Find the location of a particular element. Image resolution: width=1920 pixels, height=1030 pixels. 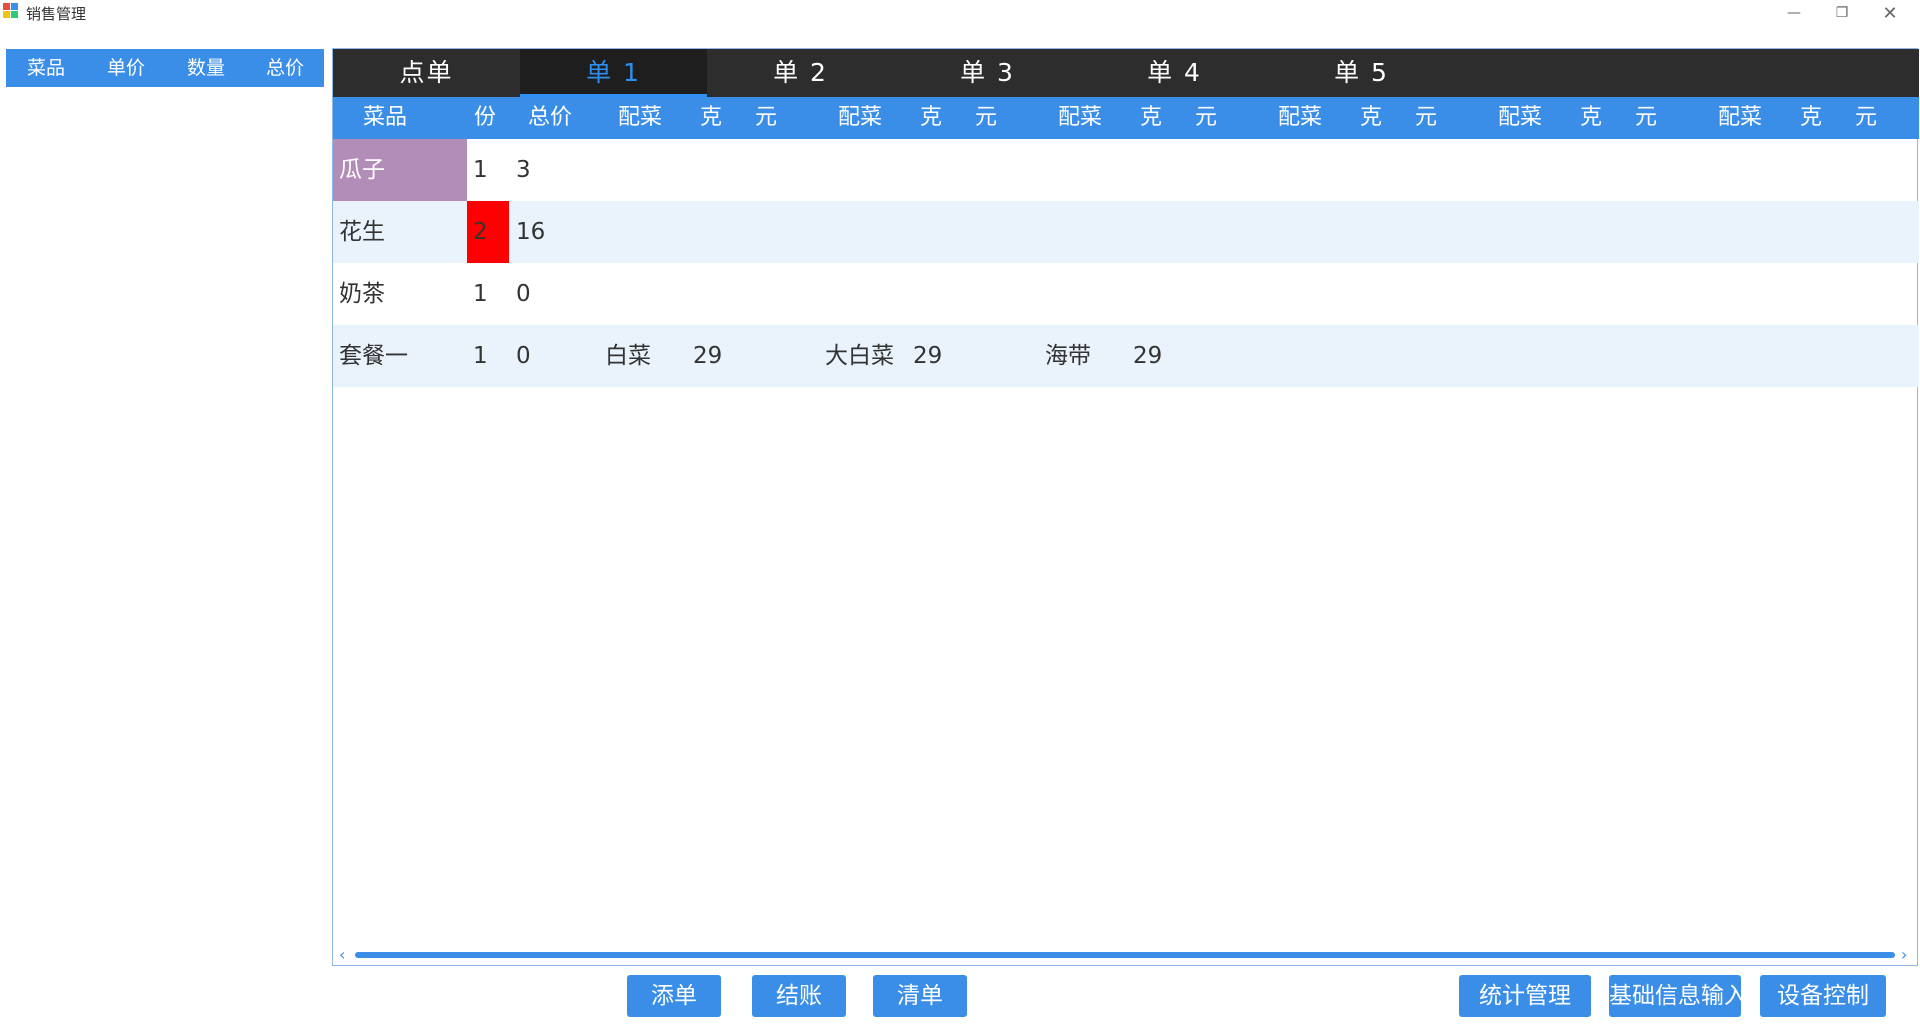

tab-order-5: 单 5 is located at coordinates (1361, 73).